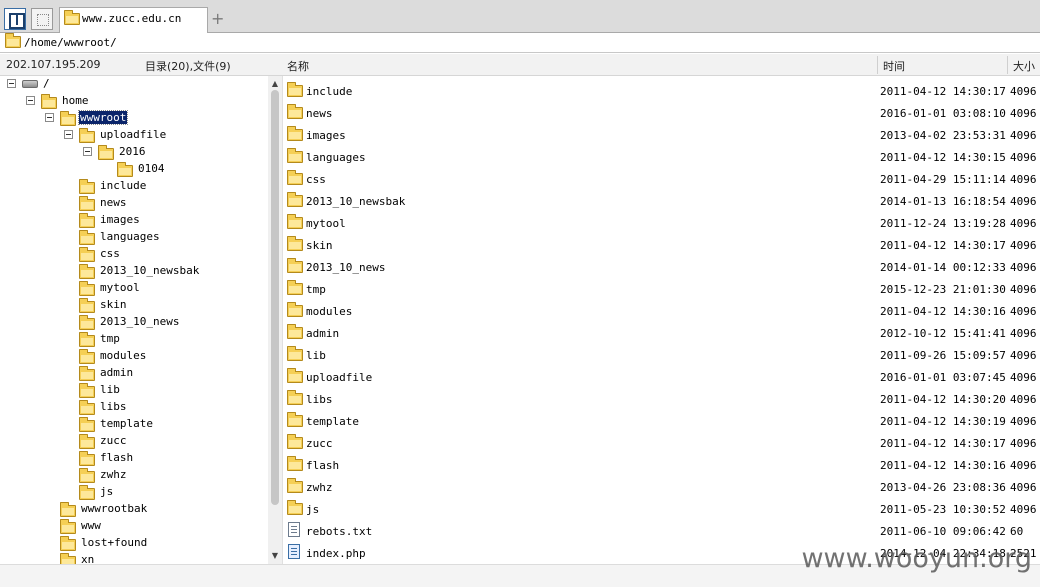 This screenshot has width=1040, height=587. I want to click on tree-node-wwwroot: wwwroot, so click(130, 118).